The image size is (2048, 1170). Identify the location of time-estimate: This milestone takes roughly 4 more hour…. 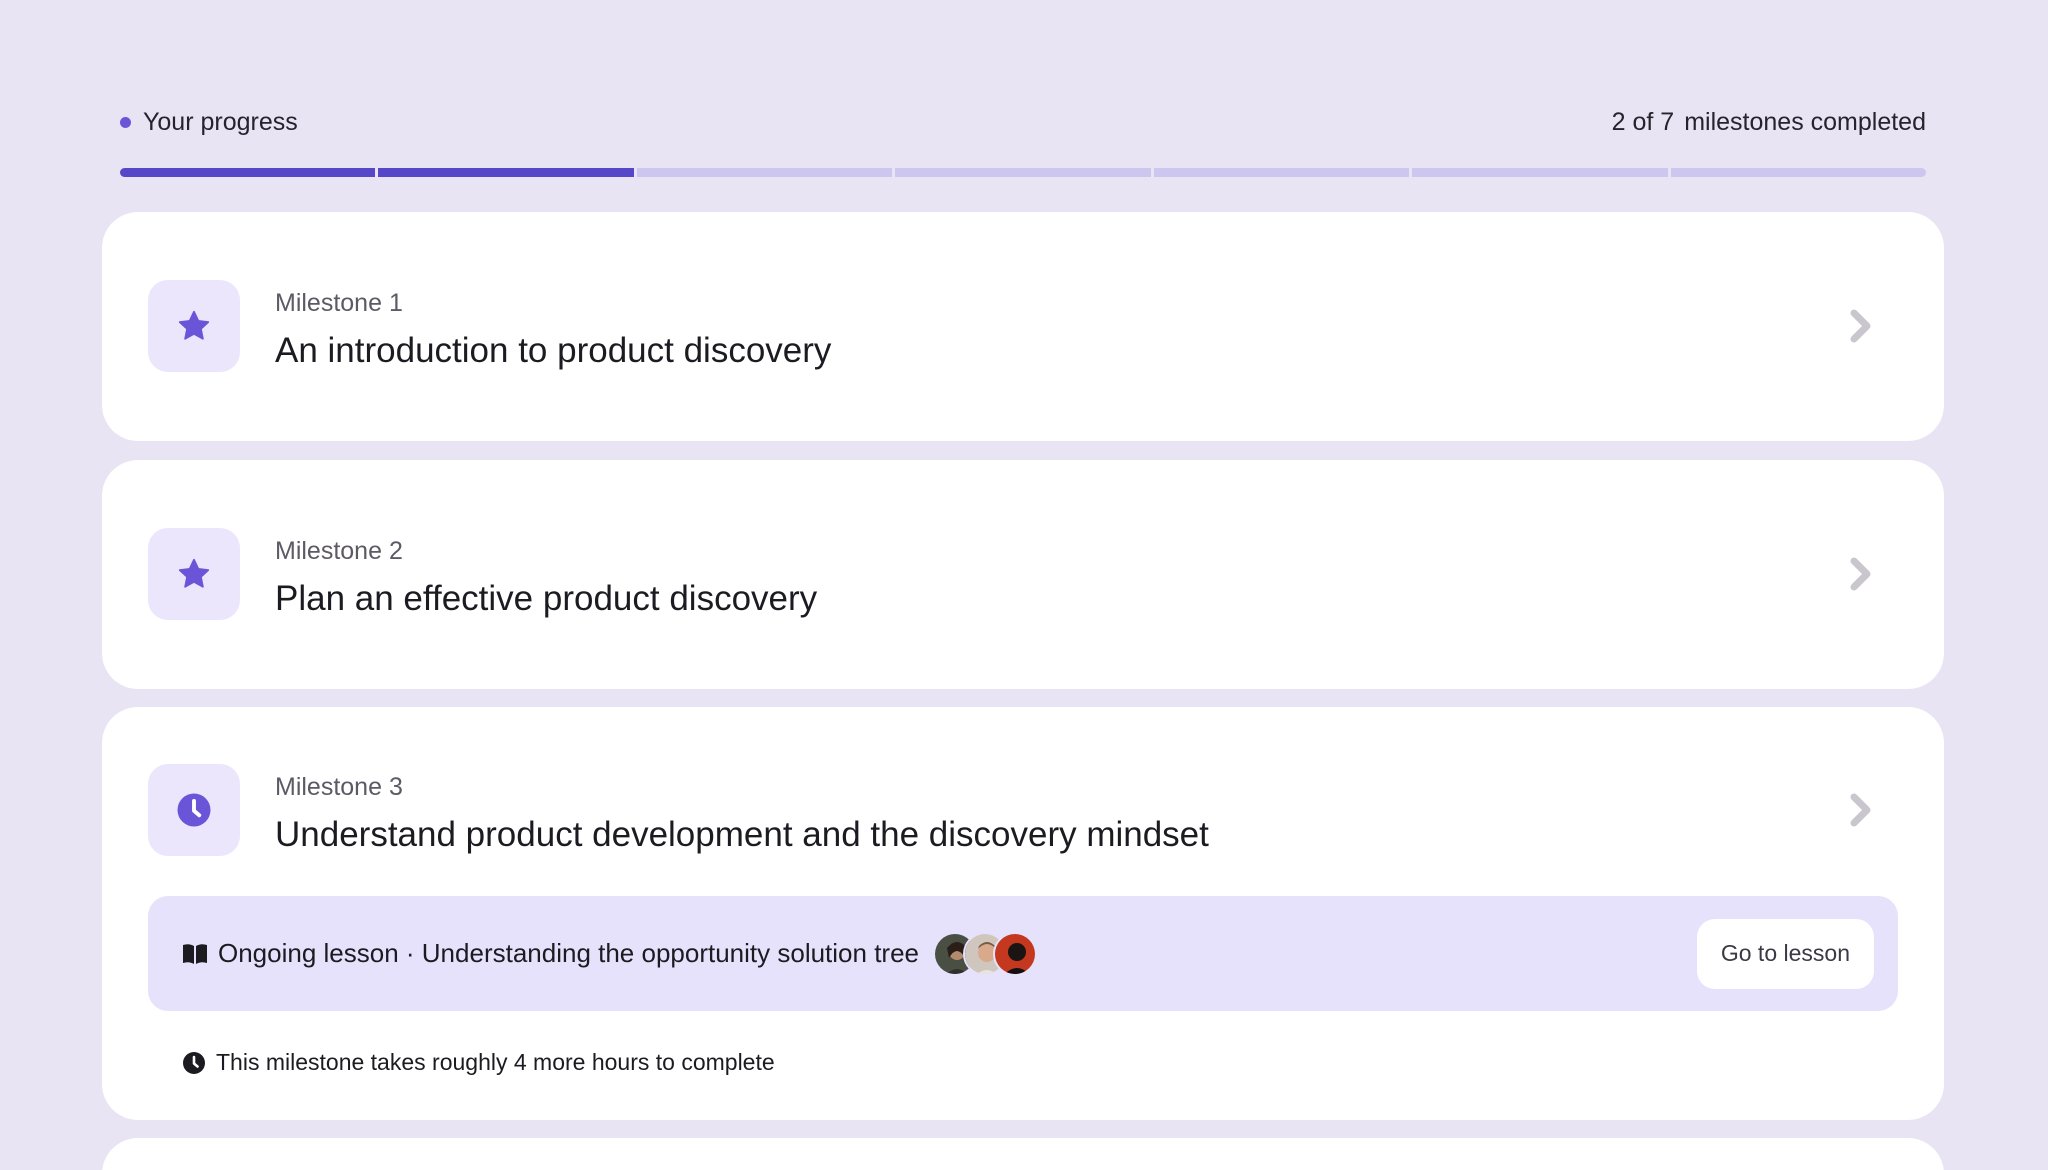
(478, 1062).